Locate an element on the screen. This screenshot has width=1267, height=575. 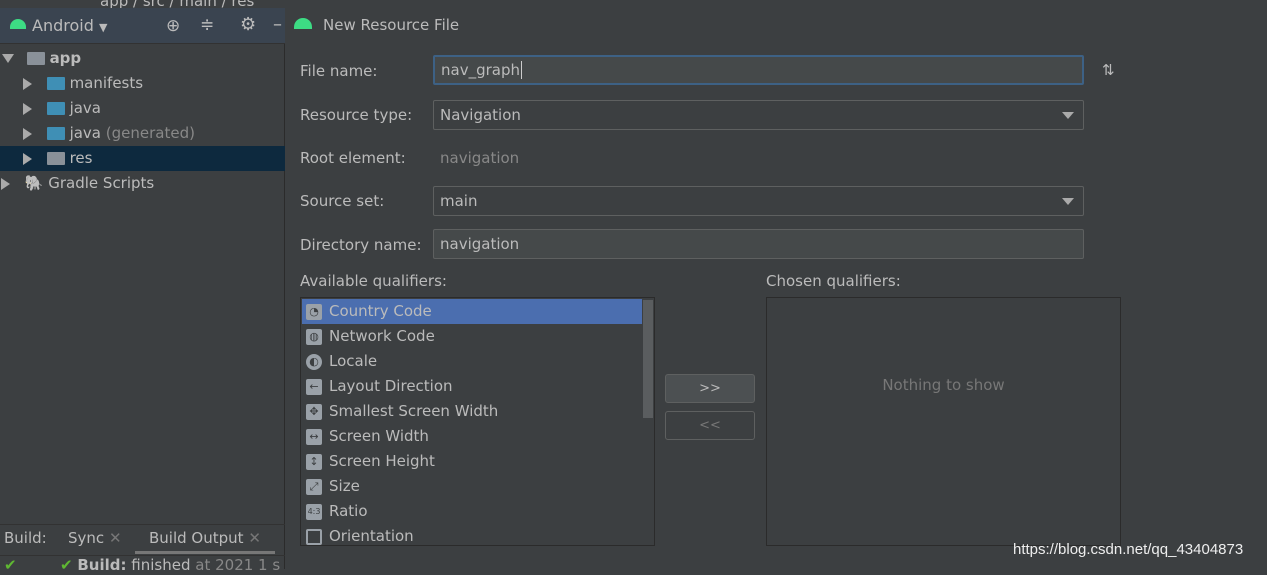
orientation-icon is located at coordinates (314, 537).